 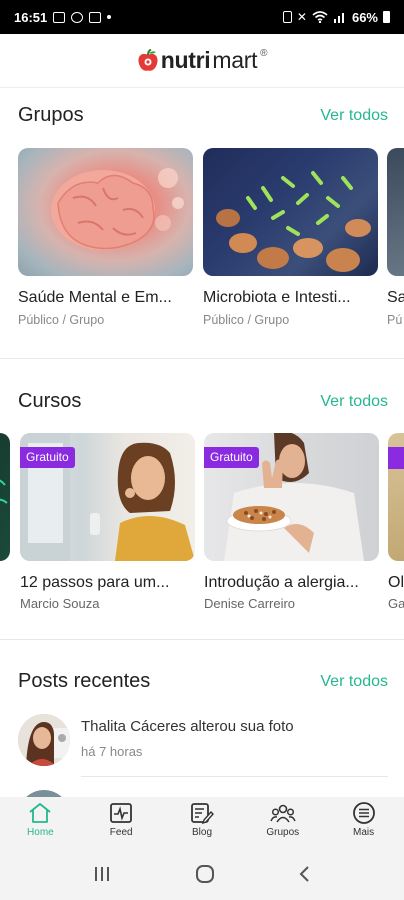 What do you see at coordinates (202, 17) in the screenshot?
I see `status-bar: 16:51 ✕ 66%` at bounding box center [202, 17].